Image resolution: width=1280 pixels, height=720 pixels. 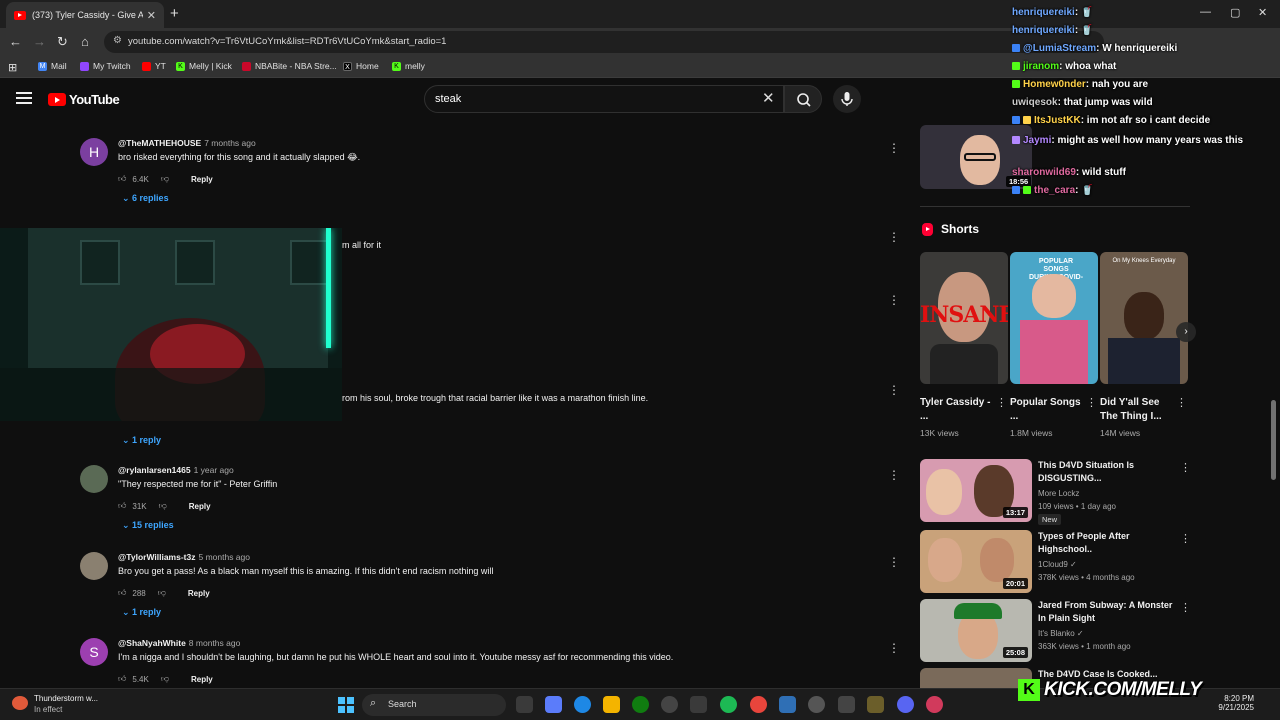 I want to click on comment-author: @rylanlarsen1465, so click(x=154, y=470).